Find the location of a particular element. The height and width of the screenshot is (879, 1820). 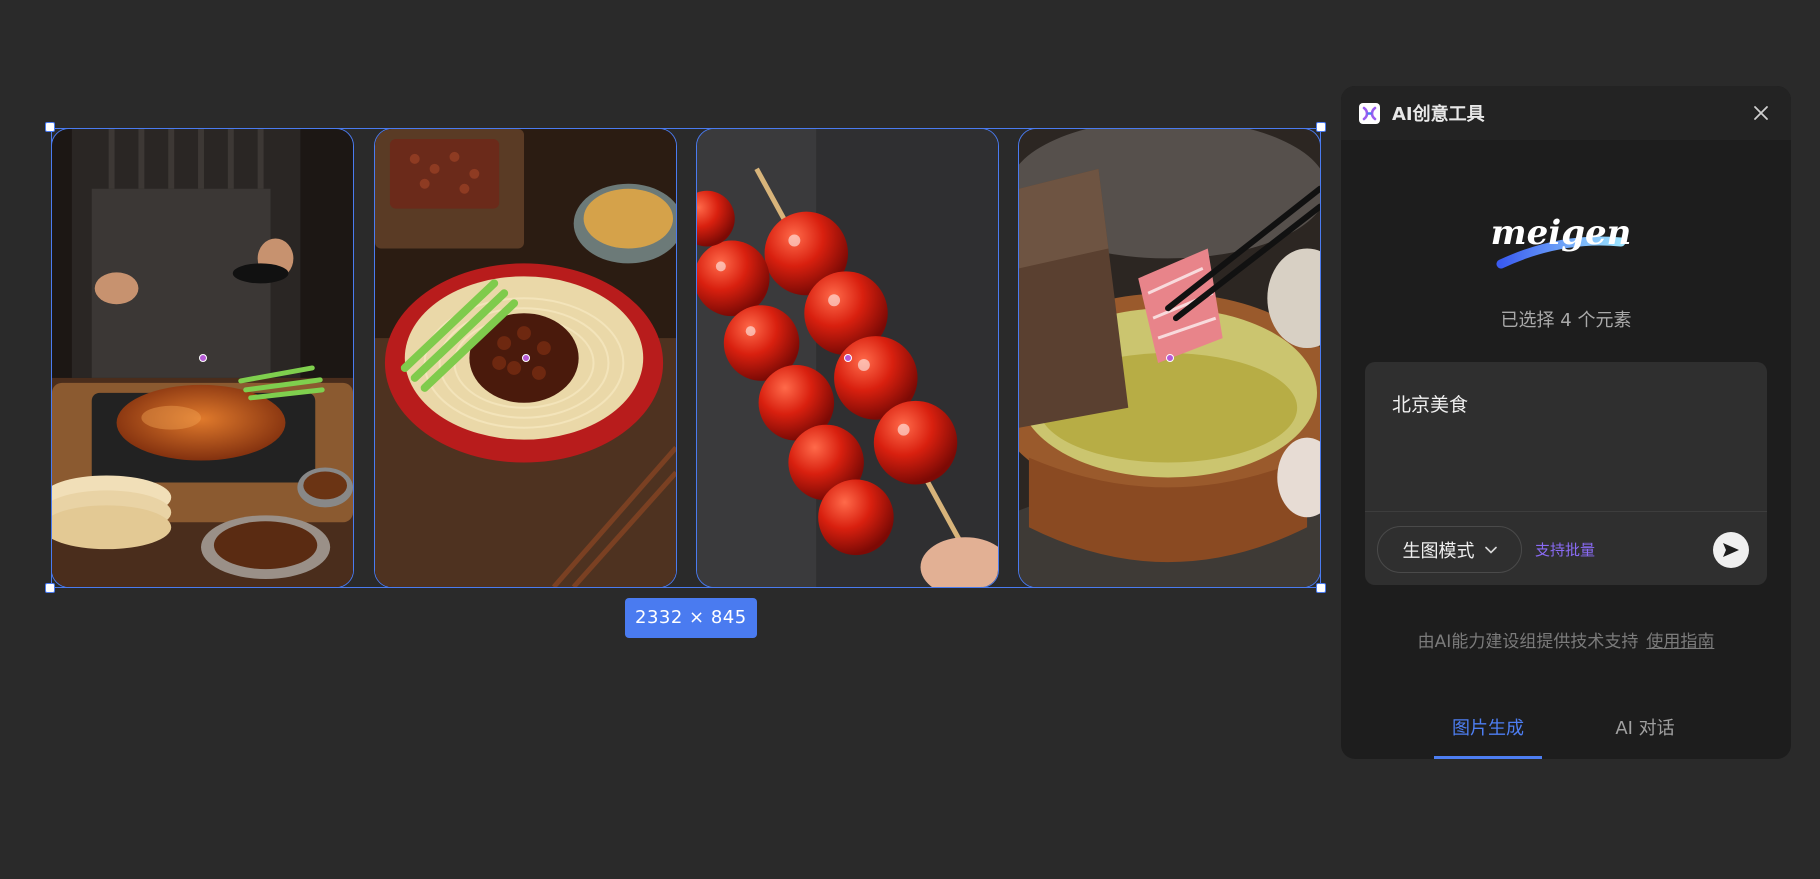

panel-title: AI创意工具 is located at coordinates (1438, 114).